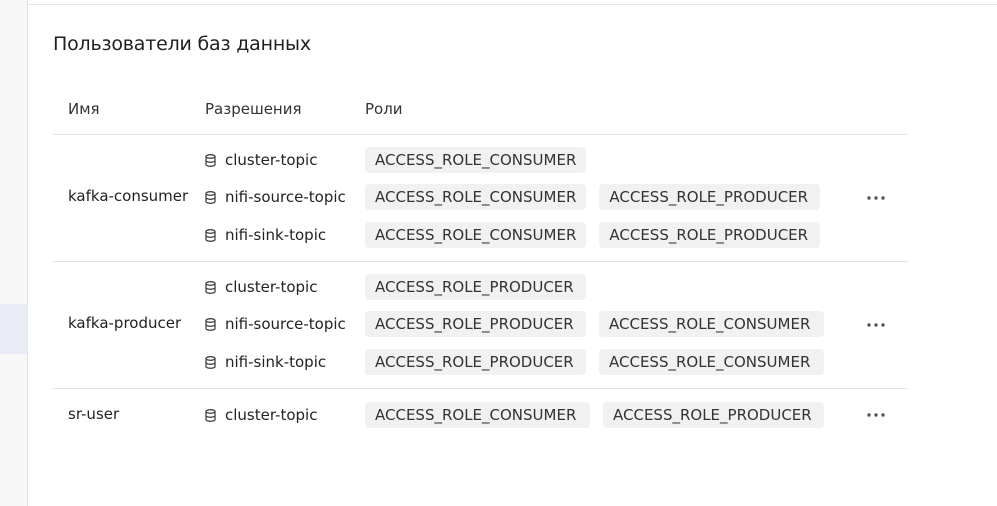 This screenshot has width=997, height=506. Describe the element at coordinates (253, 109) in the screenshot. I see `column-header-permissions: Разрешения` at that location.